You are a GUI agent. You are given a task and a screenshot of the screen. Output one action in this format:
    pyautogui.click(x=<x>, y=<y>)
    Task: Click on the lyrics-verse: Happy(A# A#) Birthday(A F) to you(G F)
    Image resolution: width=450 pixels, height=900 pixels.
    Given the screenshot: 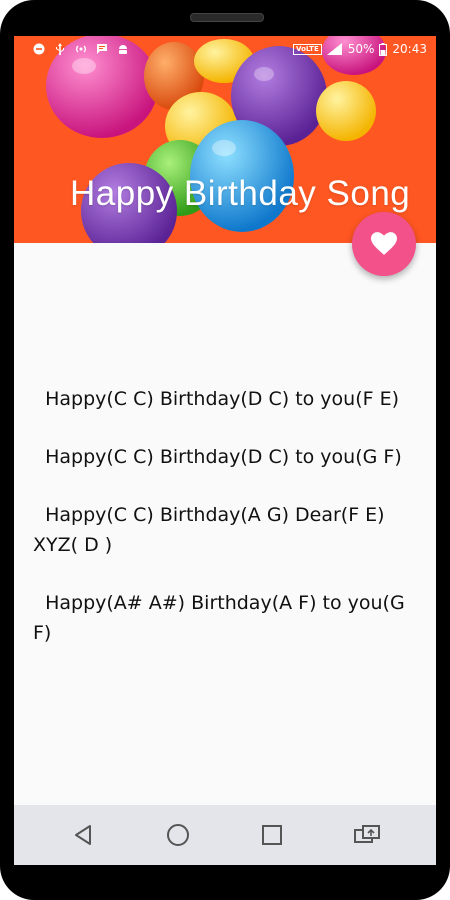 What is the action you would take?
    pyautogui.click(x=222, y=618)
    